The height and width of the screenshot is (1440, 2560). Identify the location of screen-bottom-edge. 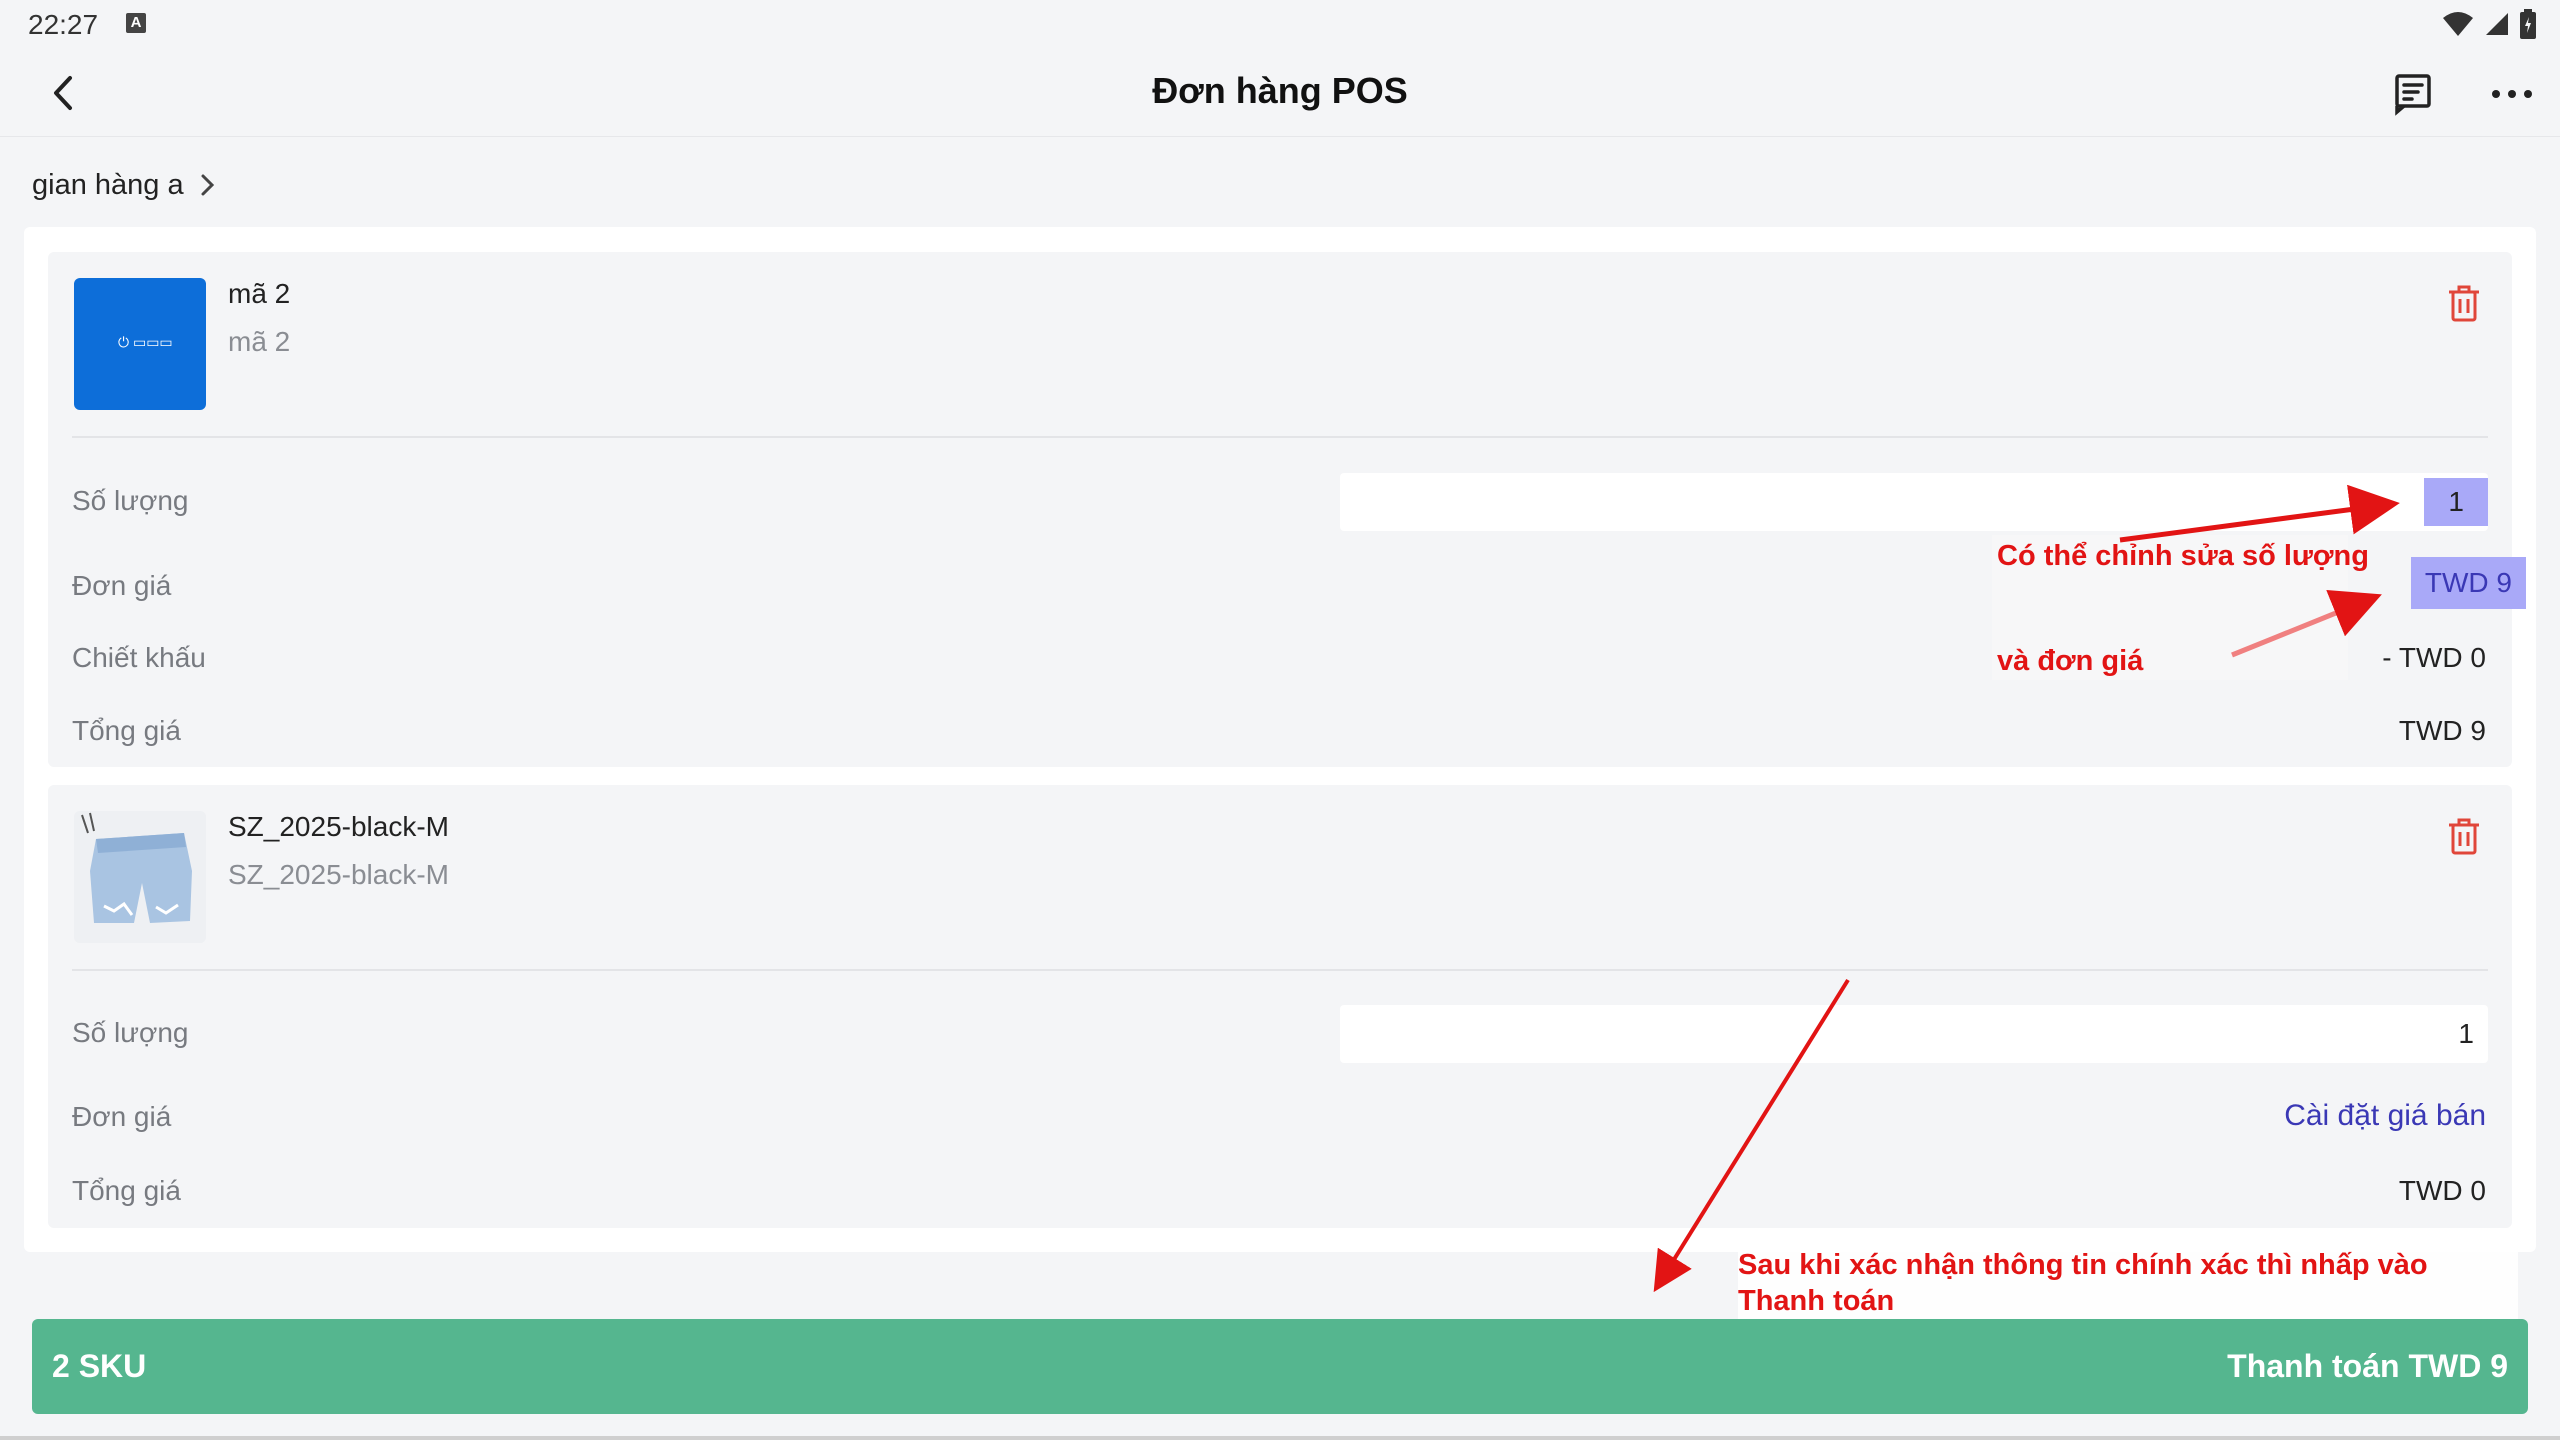
(1280, 1438).